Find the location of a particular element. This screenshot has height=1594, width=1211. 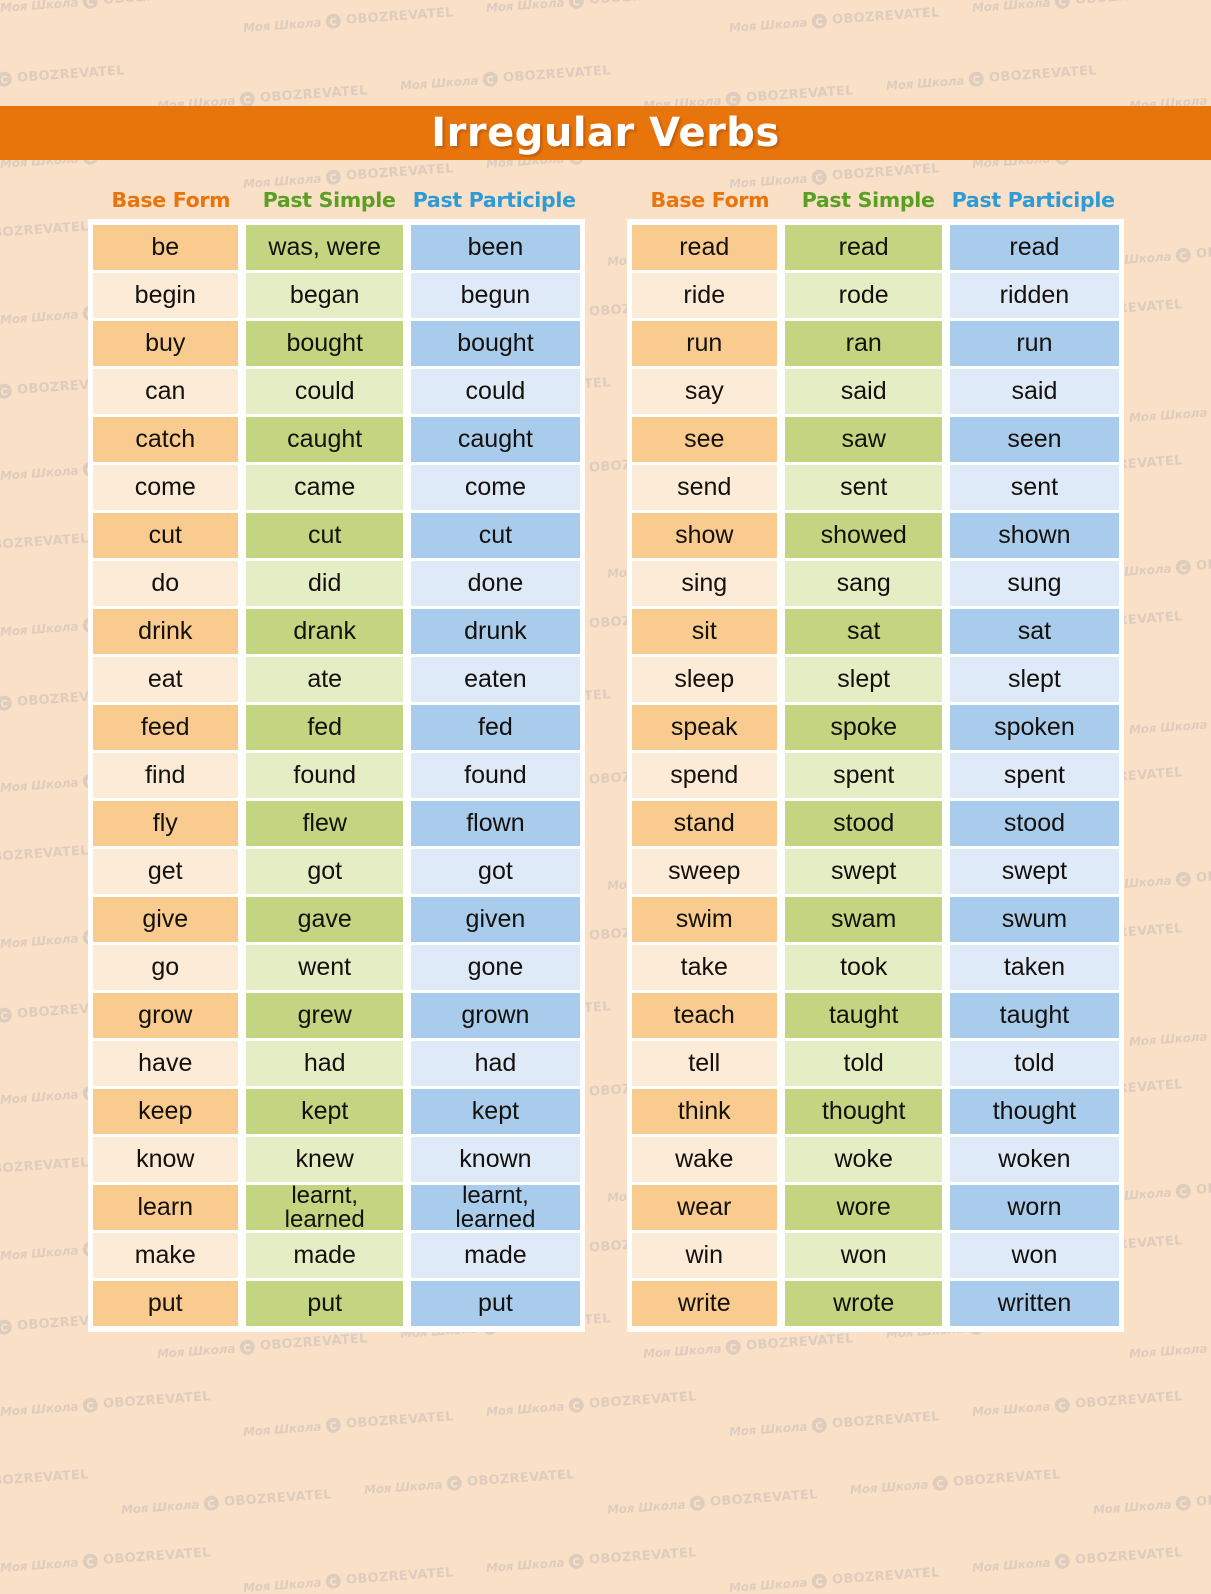

table-row: give gave given is located at coordinates (336, 919).